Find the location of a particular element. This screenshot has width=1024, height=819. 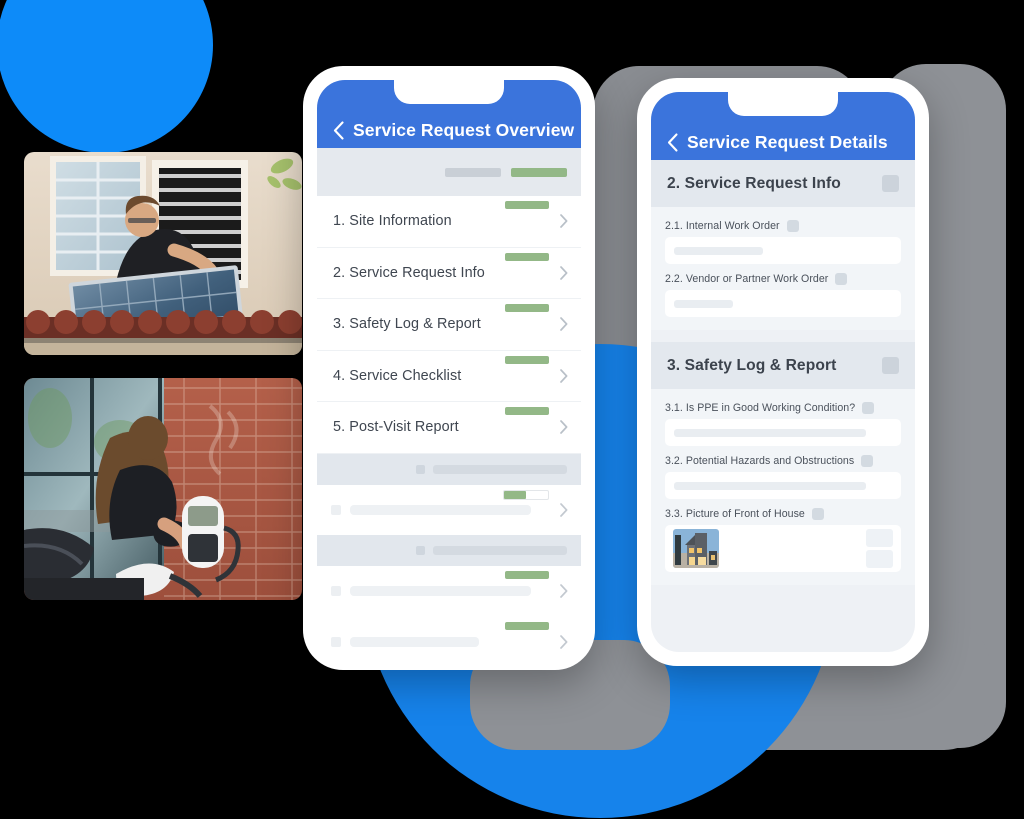

field-label: 3.1. Is PPE in Good Working Condition? is located at coordinates (760, 408).